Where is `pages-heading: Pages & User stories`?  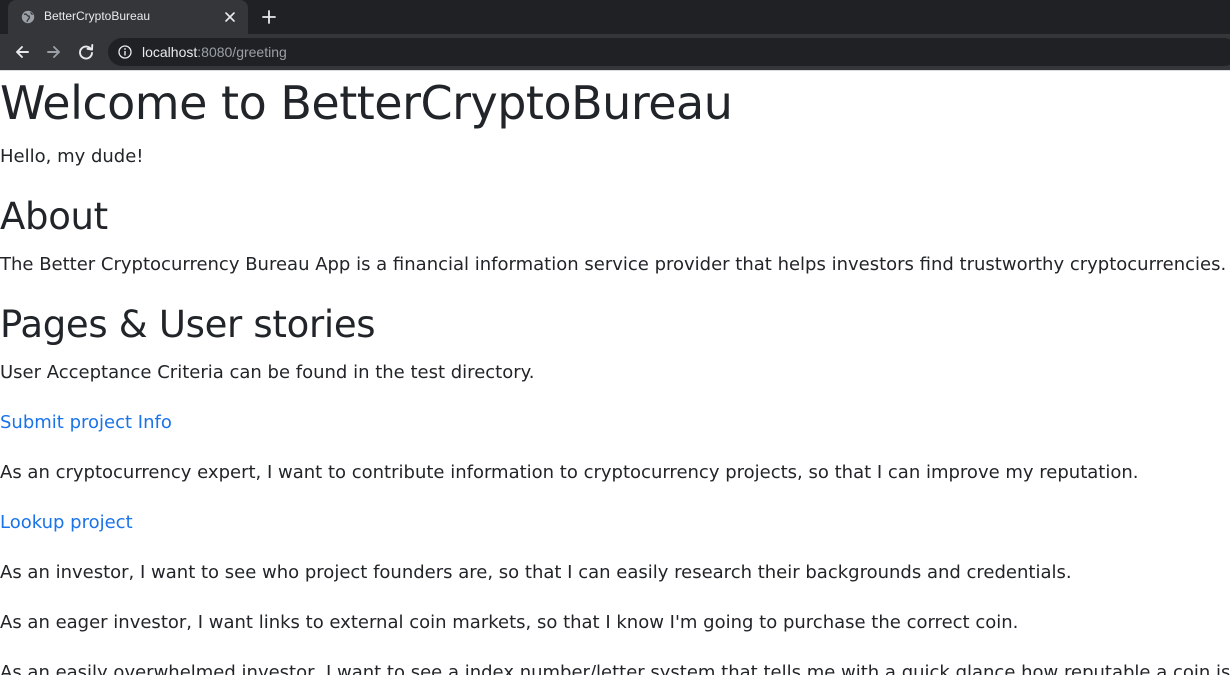 pages-heading: Pages & User stories is located at coordinates (188, 324).